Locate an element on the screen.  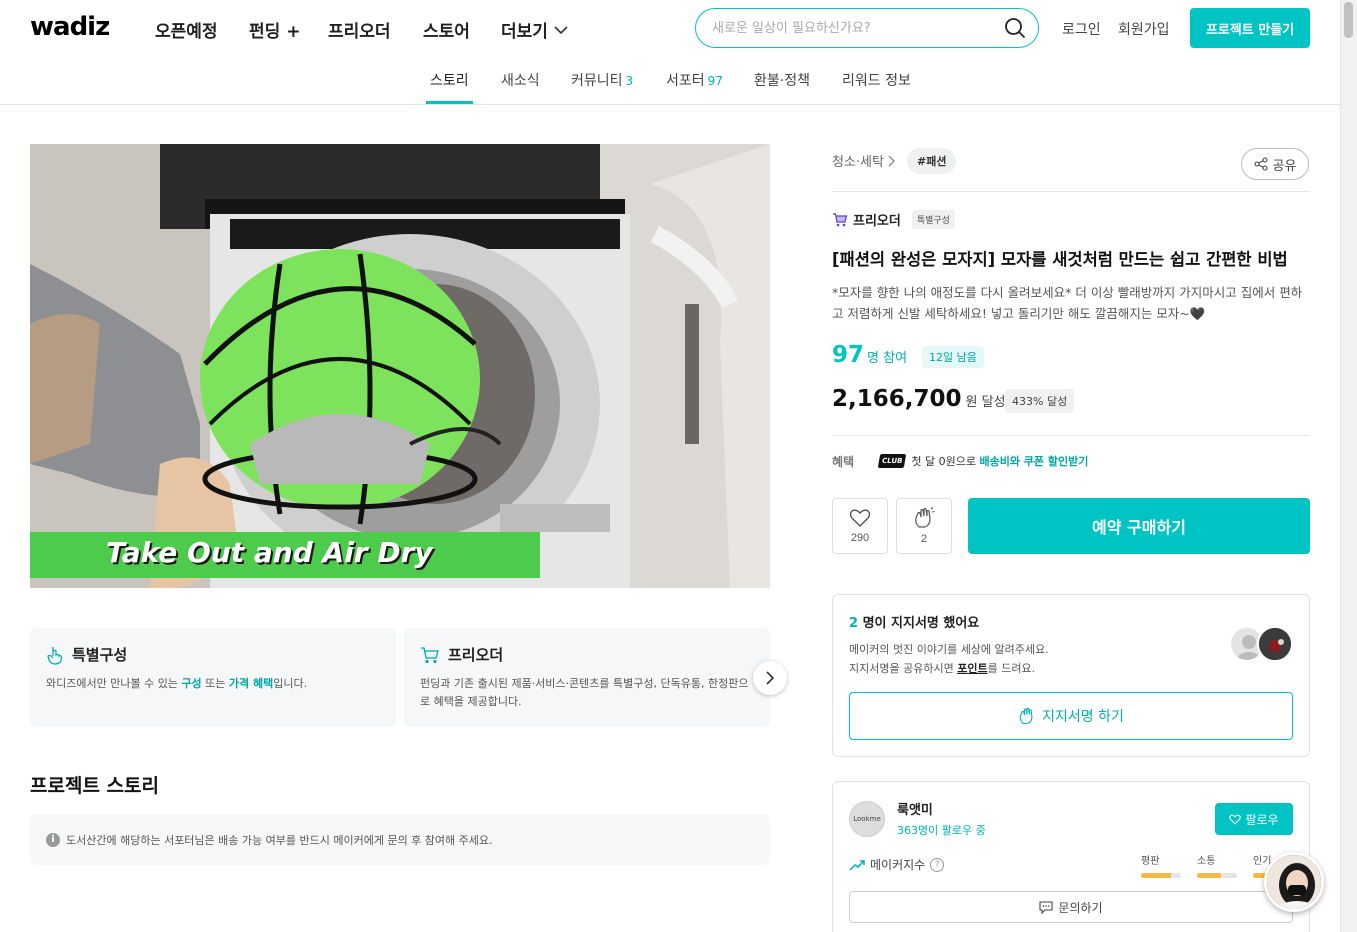
benefit-text: 첫 달 0원으로 배송비와 쿠폰 할인받기 is located at coordinates (1000, 461).